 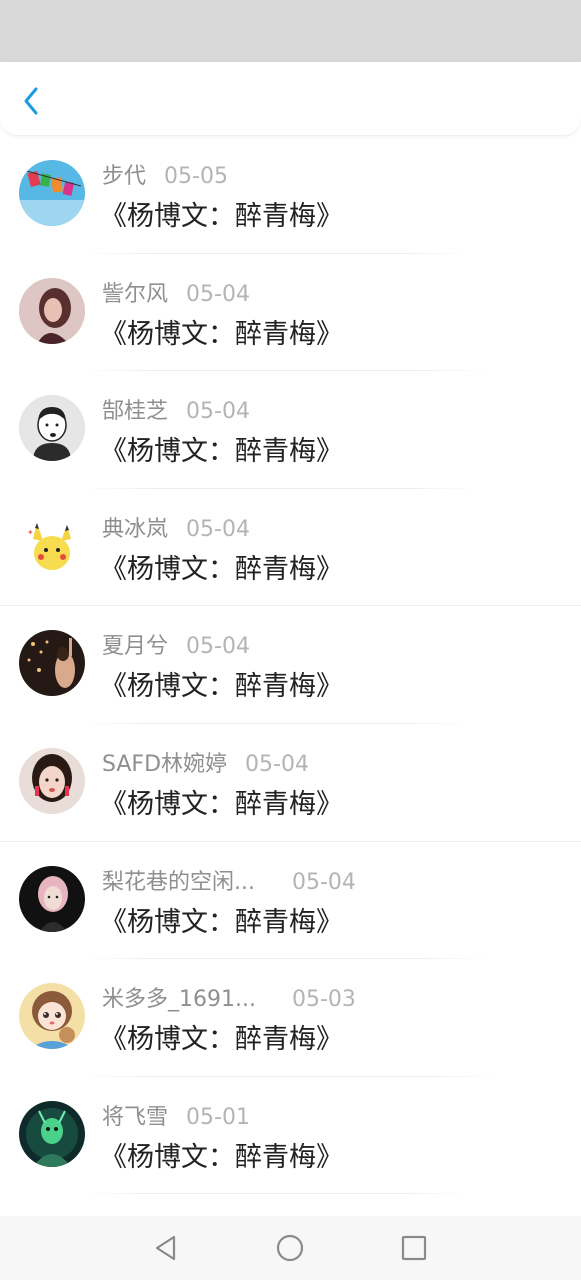 I want to click on nav-back-button, so click(x=166, y=1248).